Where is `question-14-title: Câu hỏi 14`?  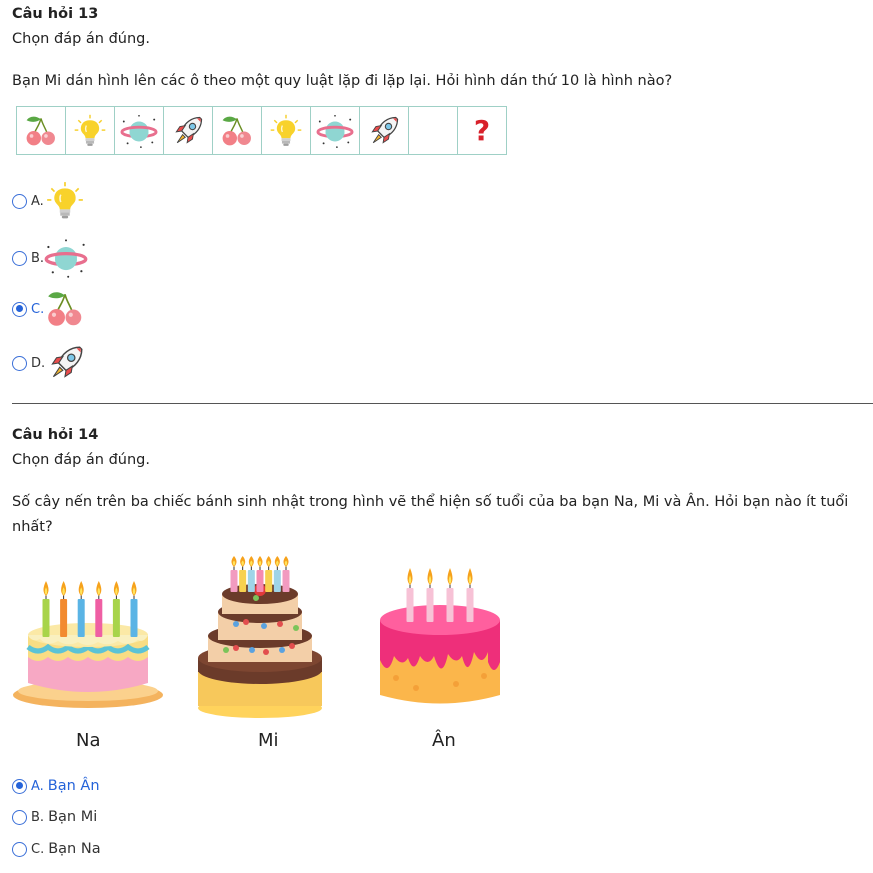 question-14-title: Câu hỏi 14 is located at coordinates (55, 435).